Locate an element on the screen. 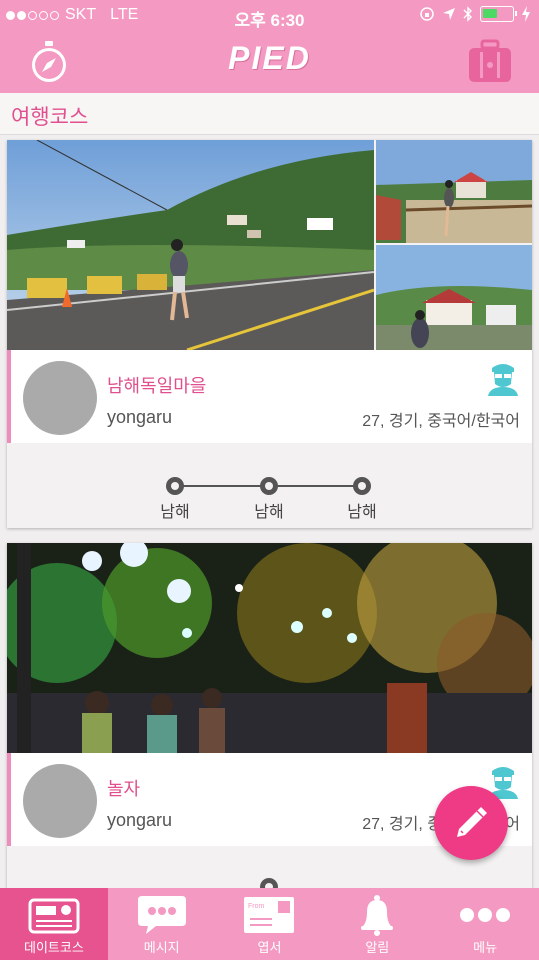  battery-icon is located at coordinates (498, 14).